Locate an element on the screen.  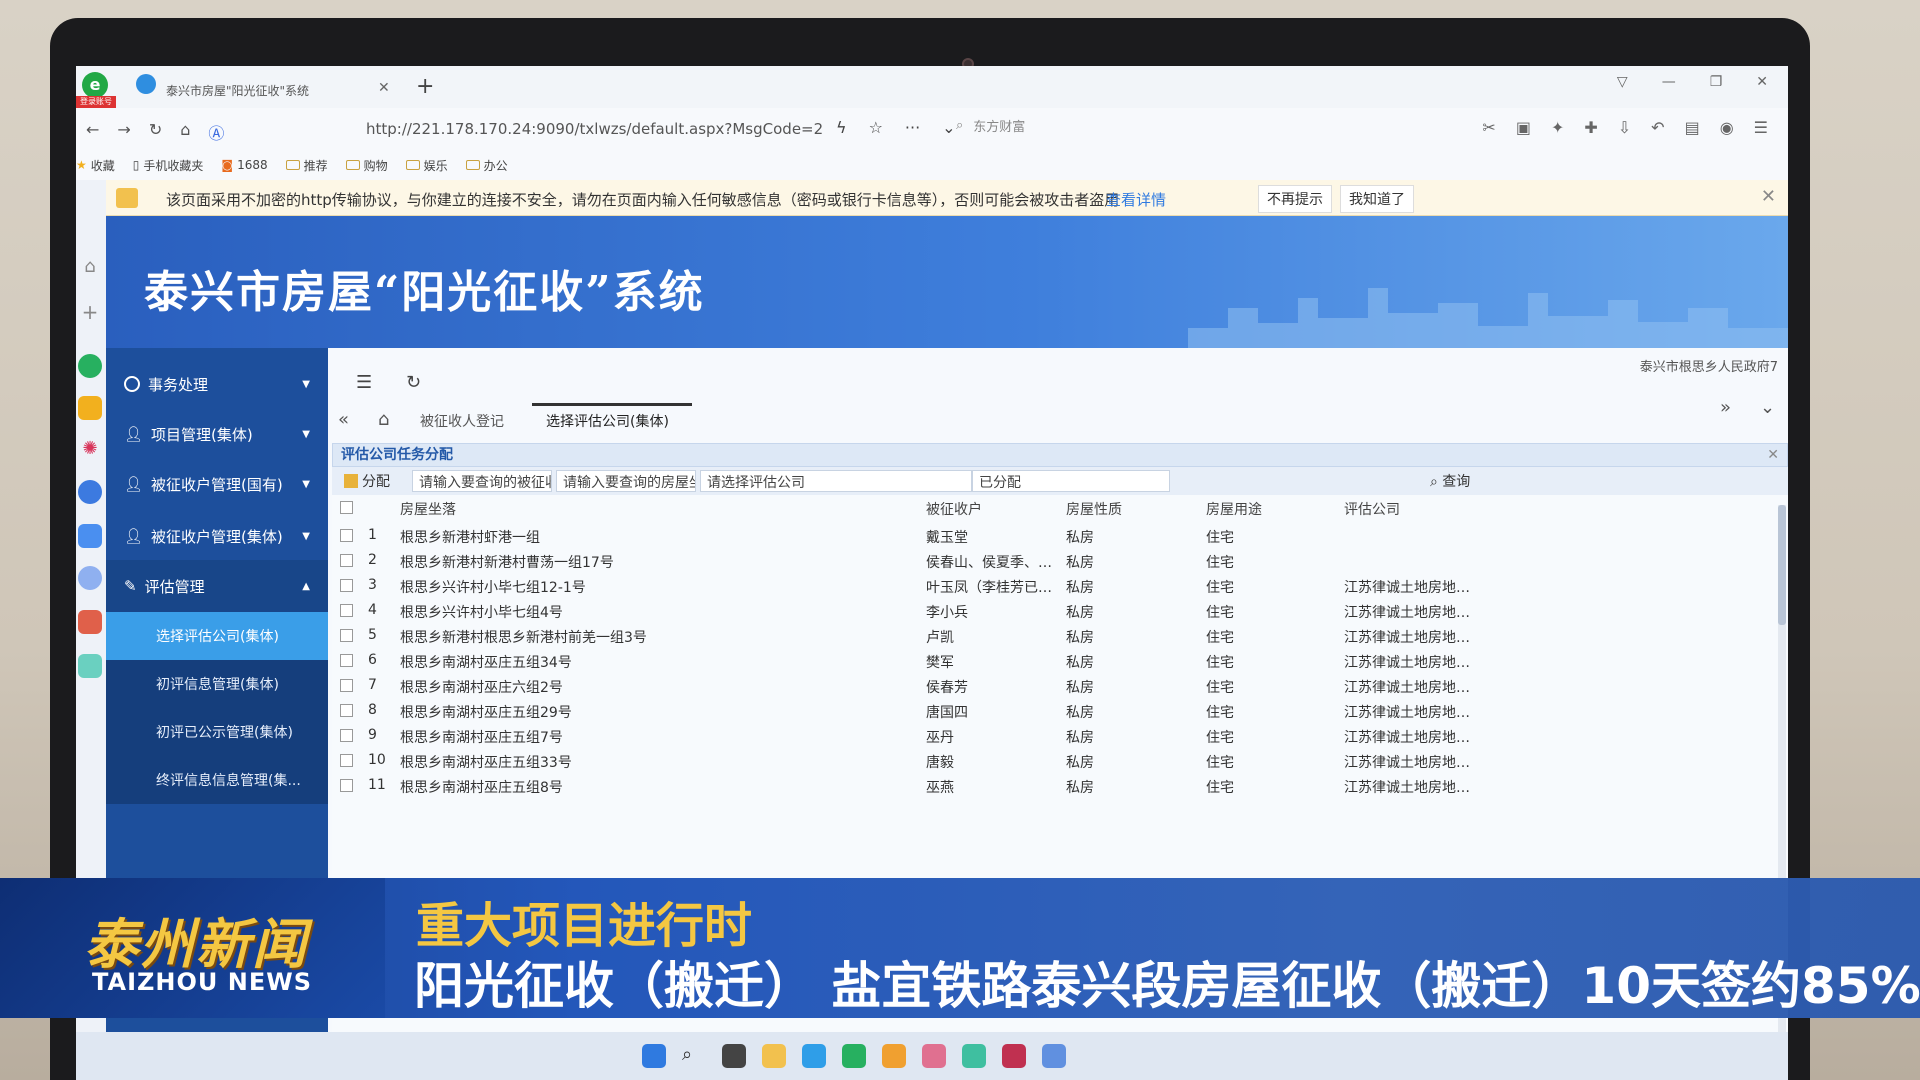
wallet-icon: ▤ is located at coordinates (1692, 127).